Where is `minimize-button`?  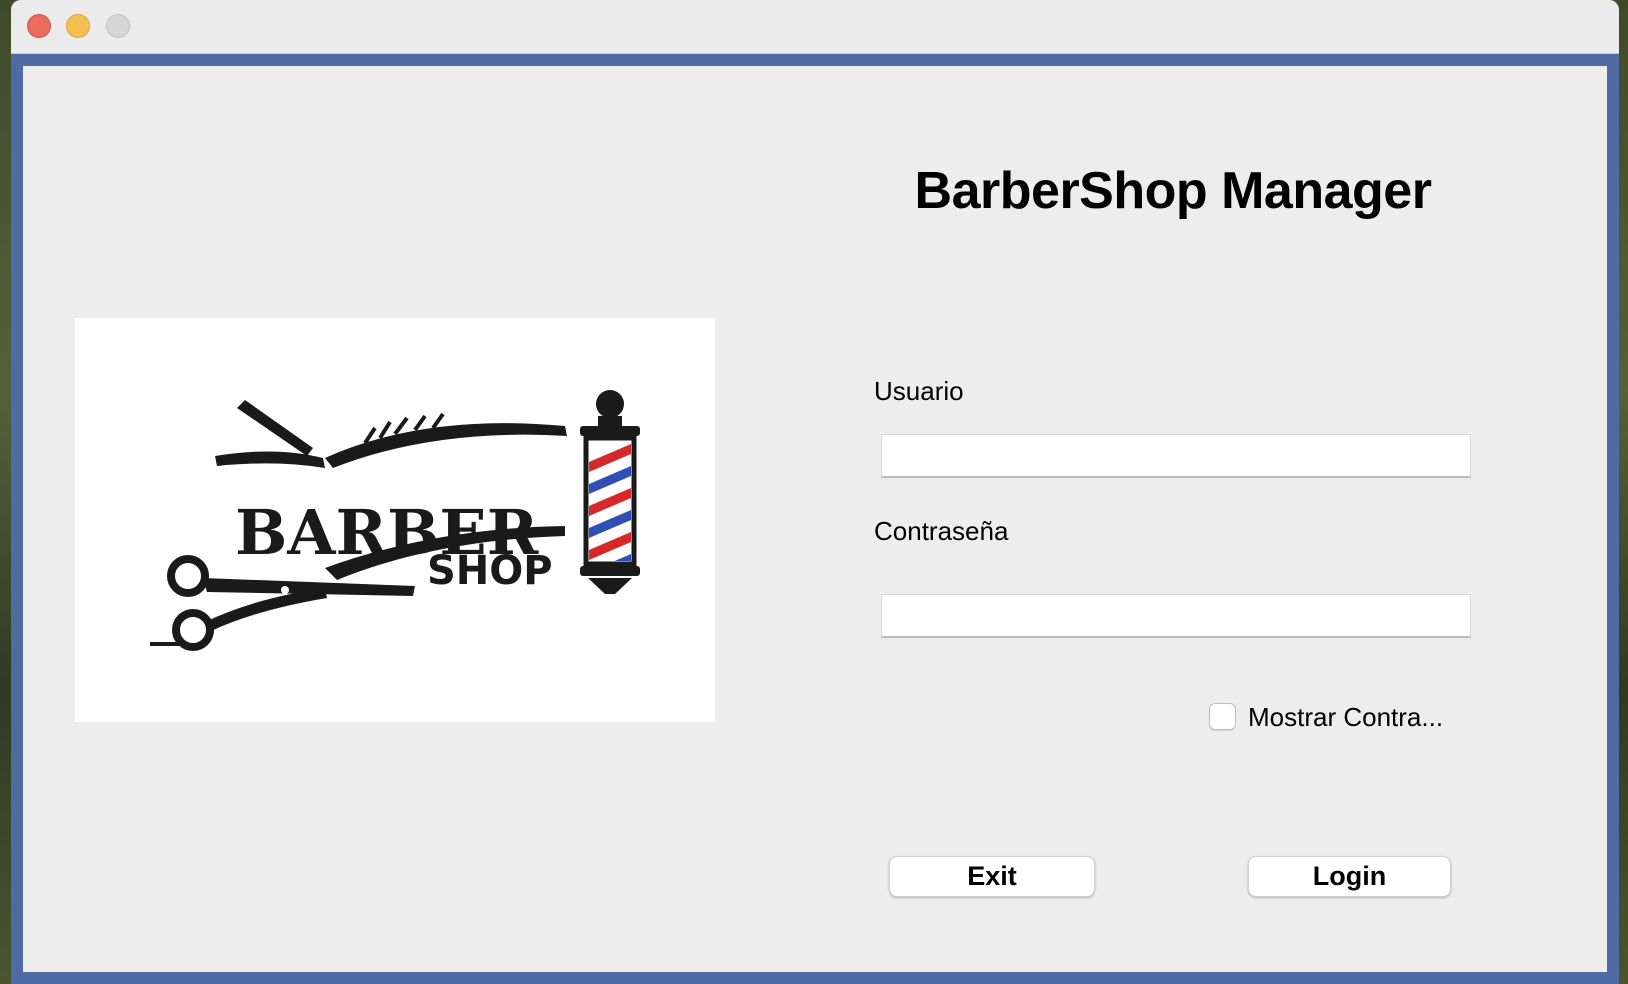
minimize-button is located at coordinates (78, 26).